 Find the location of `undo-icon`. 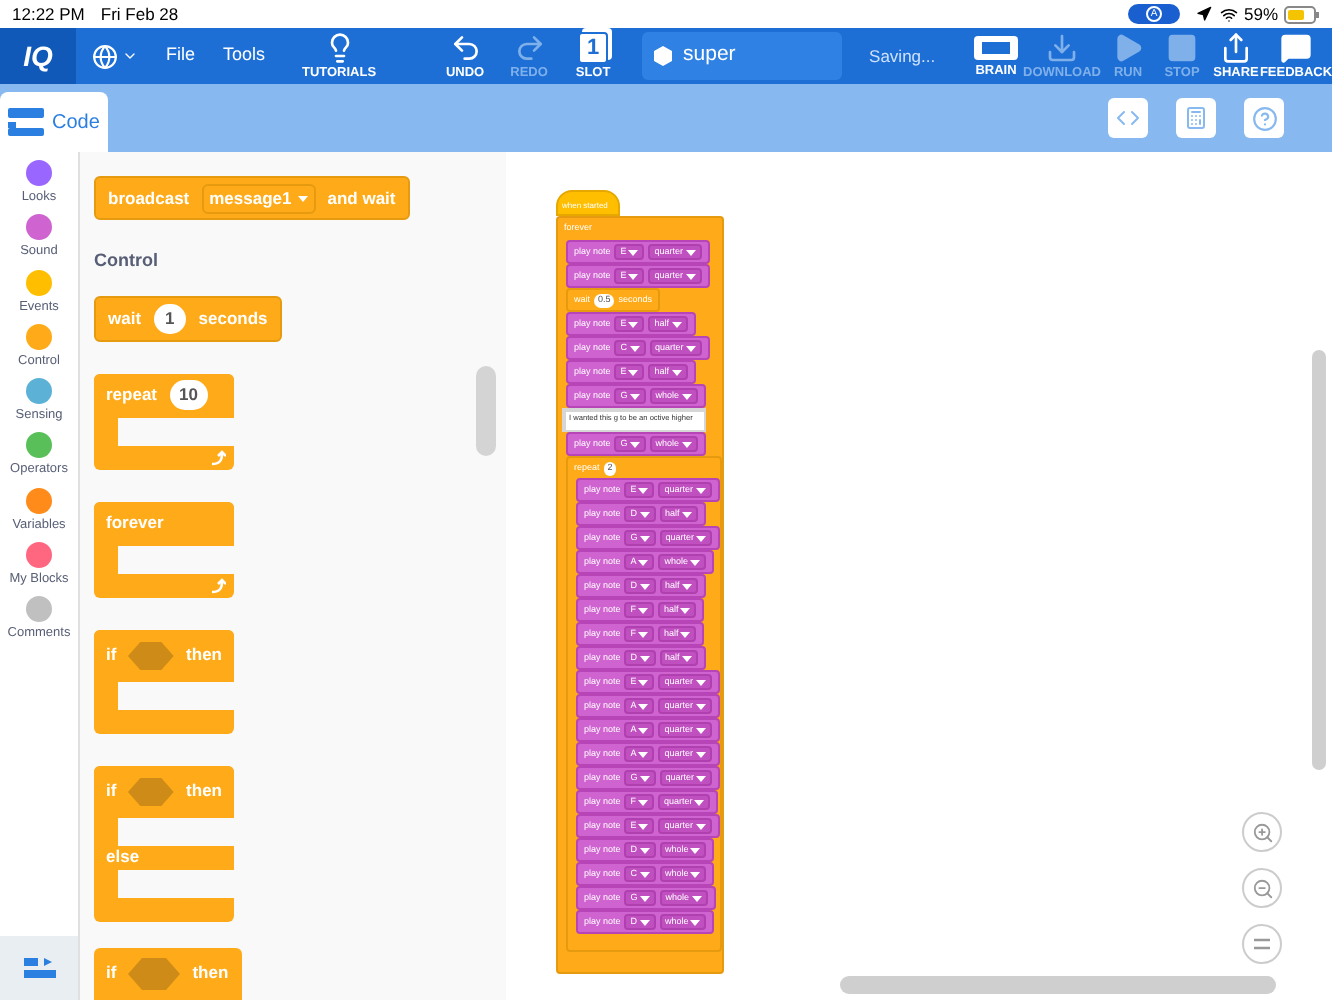

undo-icon is located at coordinates (465, 47).